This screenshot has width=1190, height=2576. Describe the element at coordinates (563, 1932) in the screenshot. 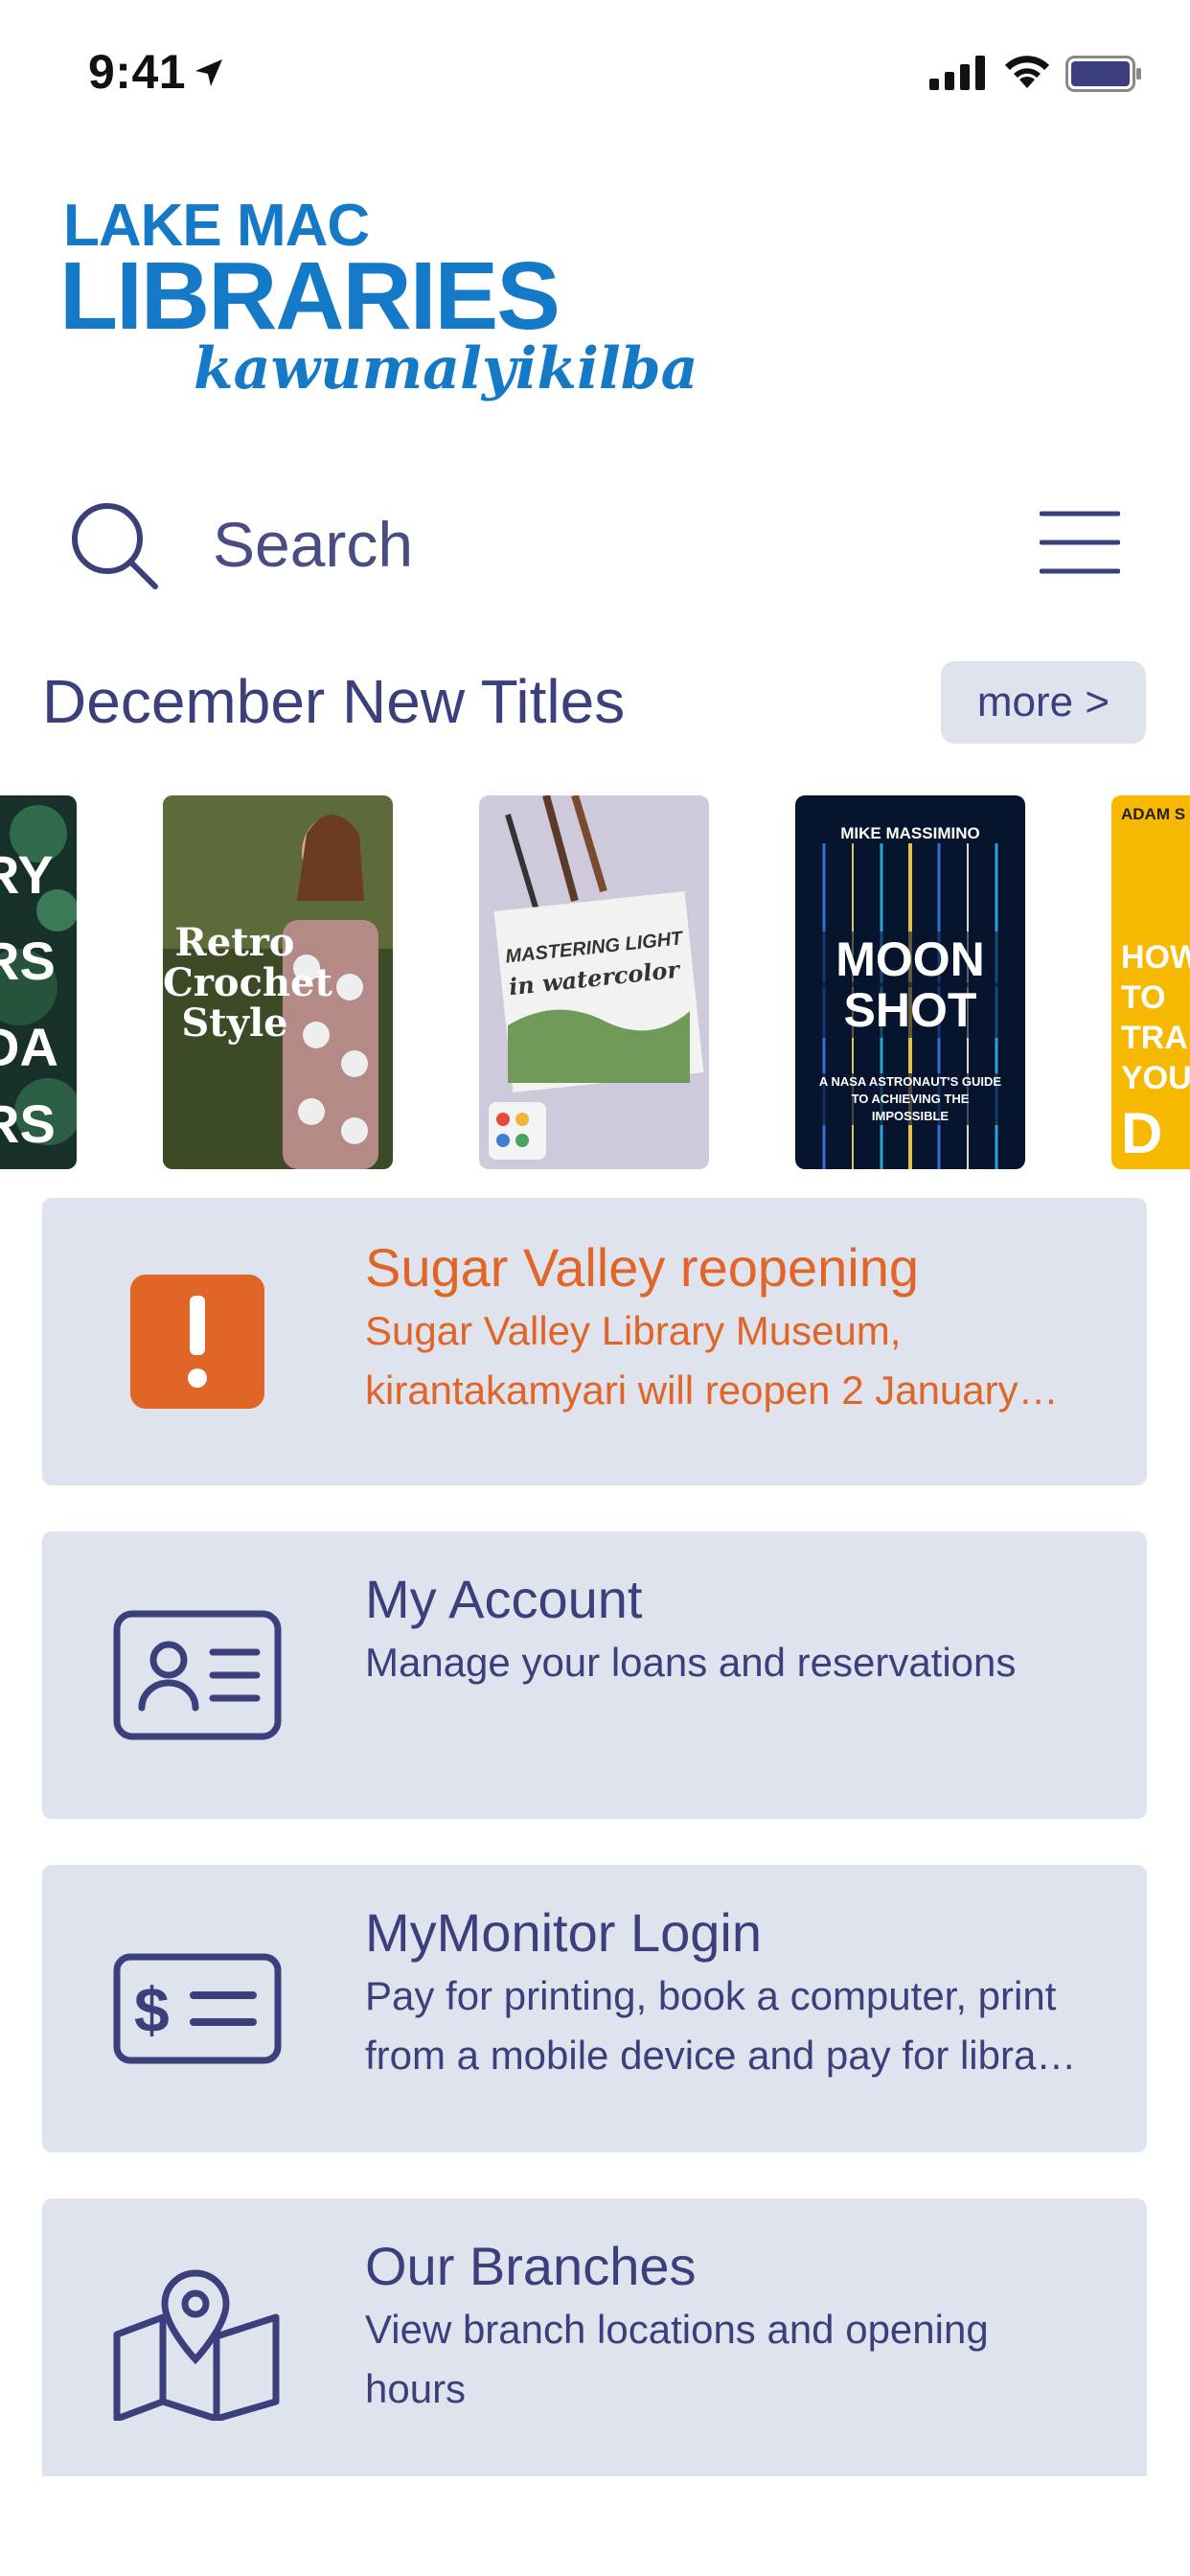

I see `card-title: MyMonitor Login` at that location.